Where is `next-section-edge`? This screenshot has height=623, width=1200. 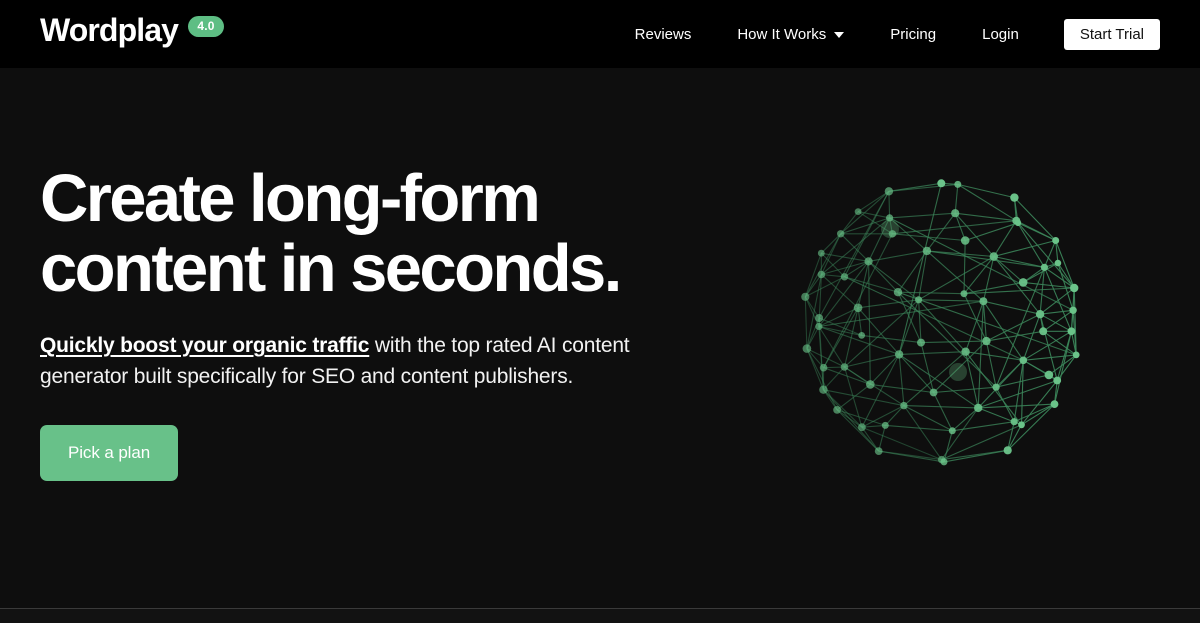
next-section-edge is located at coordinates (600, 616).